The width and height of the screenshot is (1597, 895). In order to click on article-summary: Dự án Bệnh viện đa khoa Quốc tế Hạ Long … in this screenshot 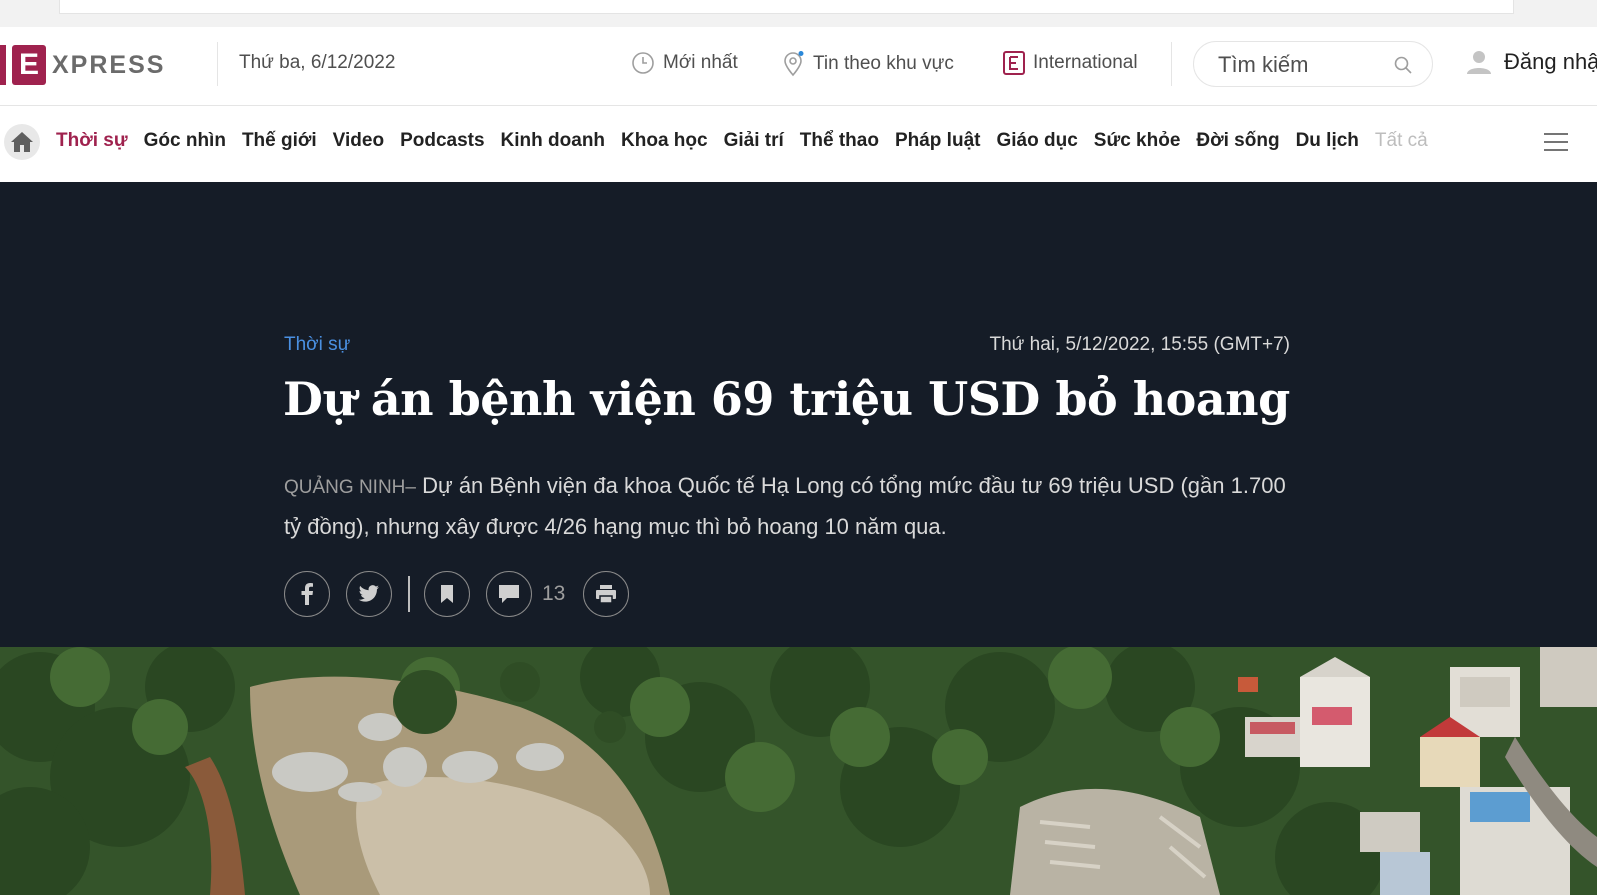, I will do `click(785, 506)`.